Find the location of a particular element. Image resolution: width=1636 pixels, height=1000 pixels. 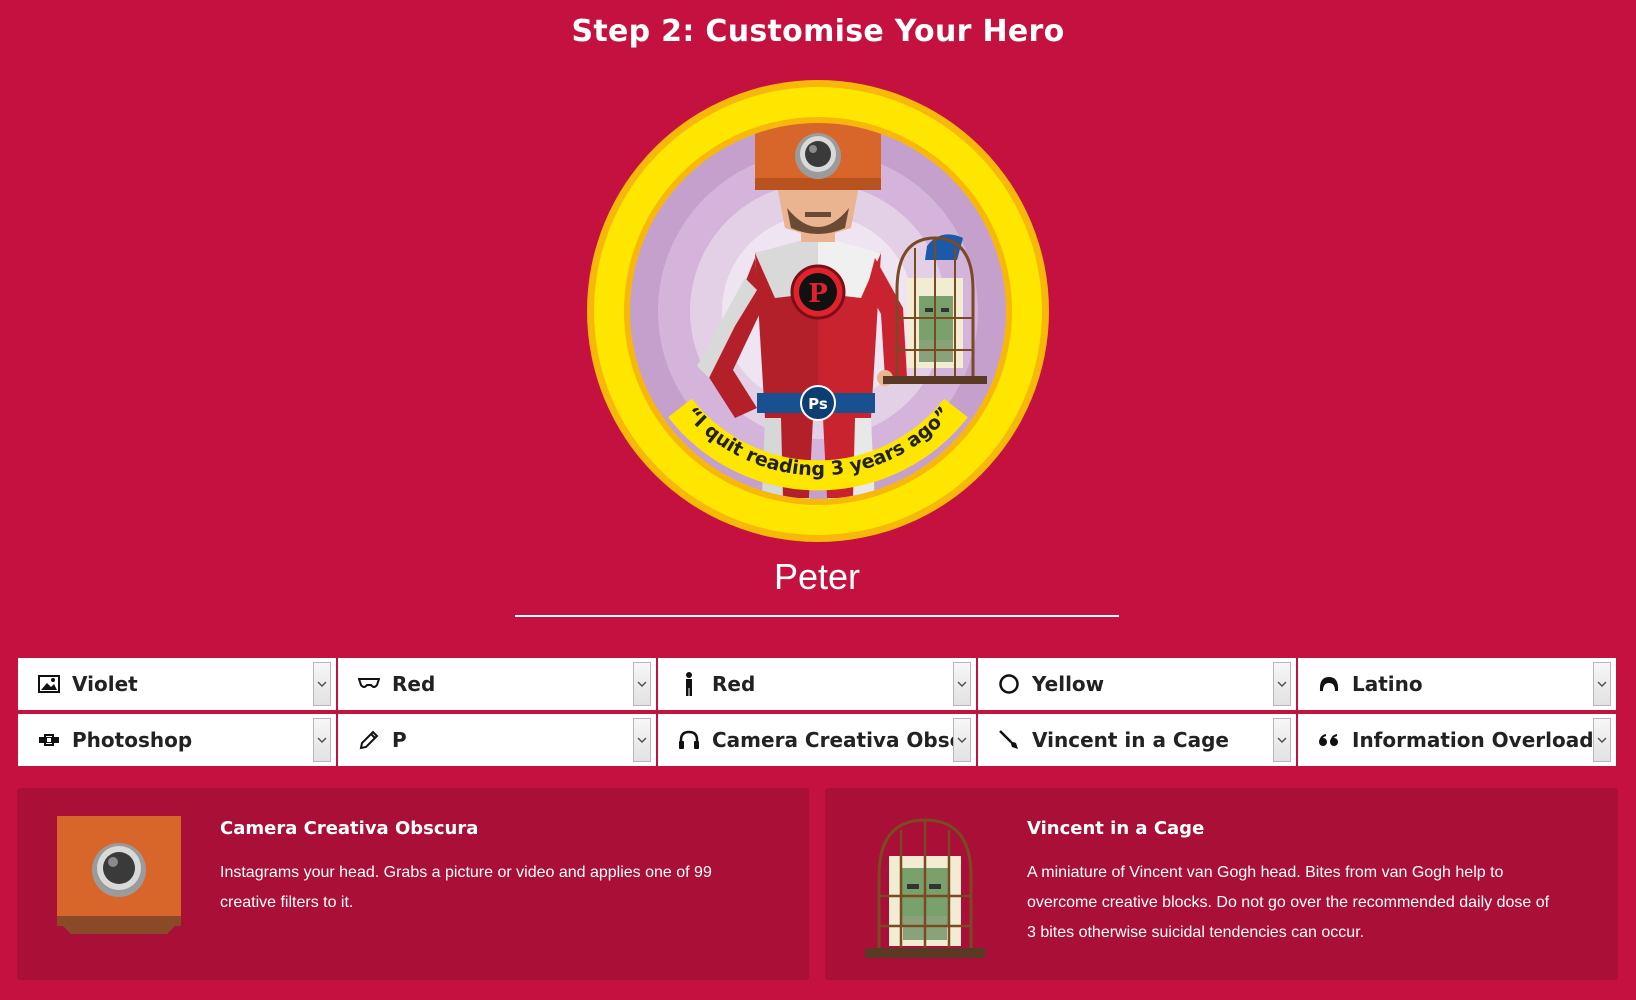

emblem-letter-select: P is located at coordinates (497, 740).